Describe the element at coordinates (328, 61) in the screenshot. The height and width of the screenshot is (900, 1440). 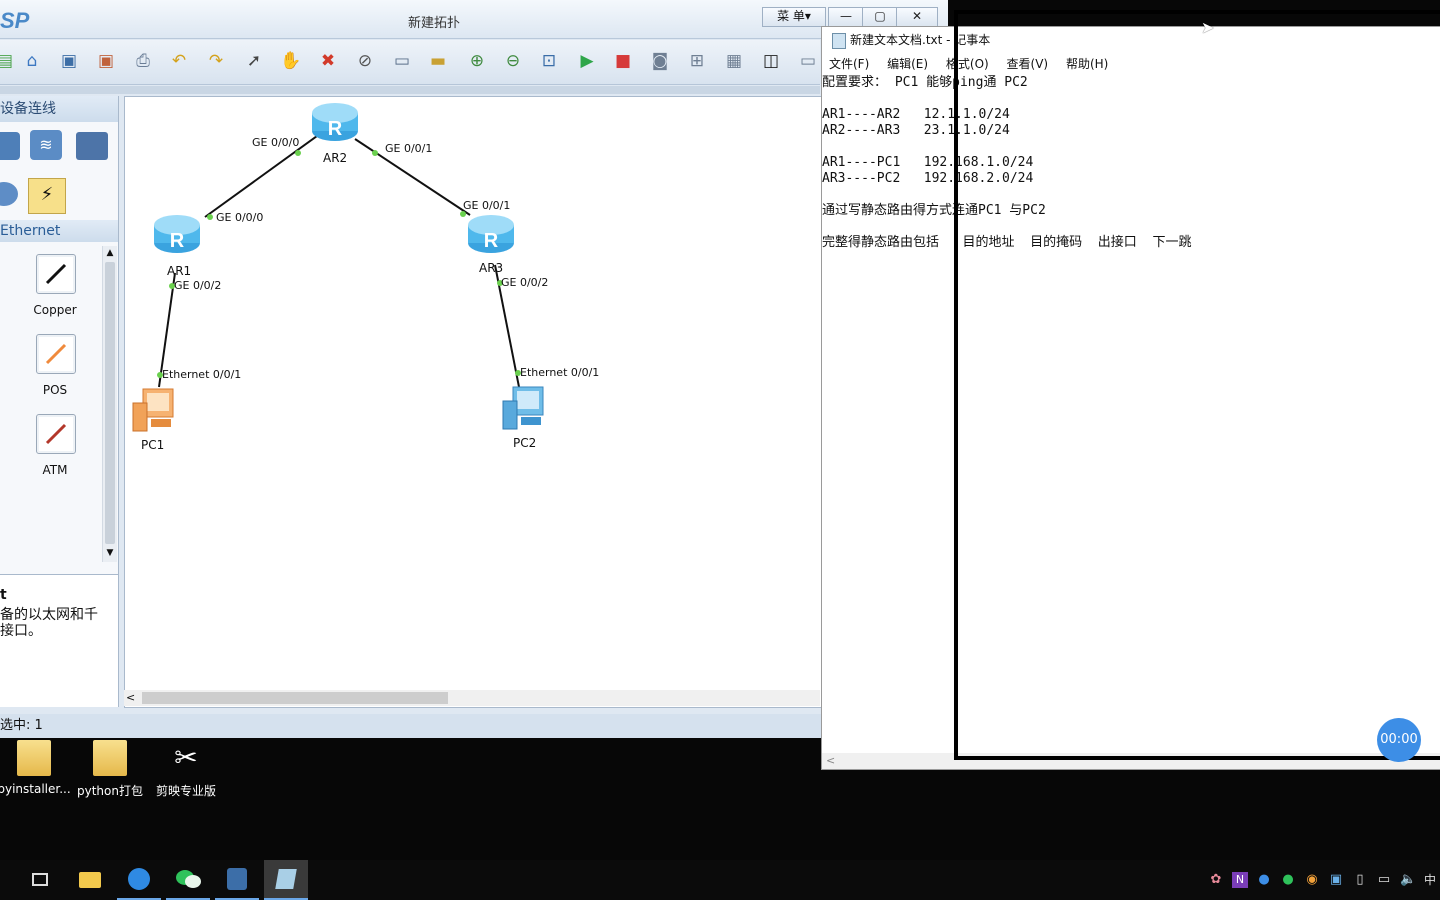
I see `delete-icon: ✖` at that location.